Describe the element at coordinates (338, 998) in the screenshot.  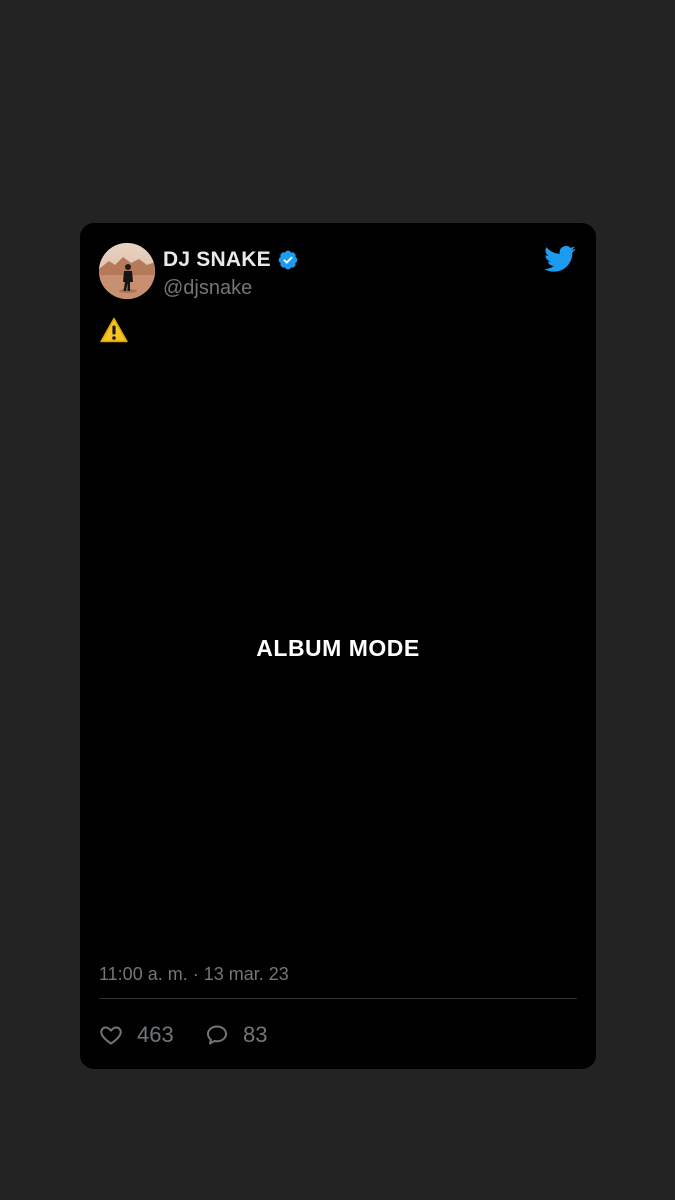
I see `divider` at that location.